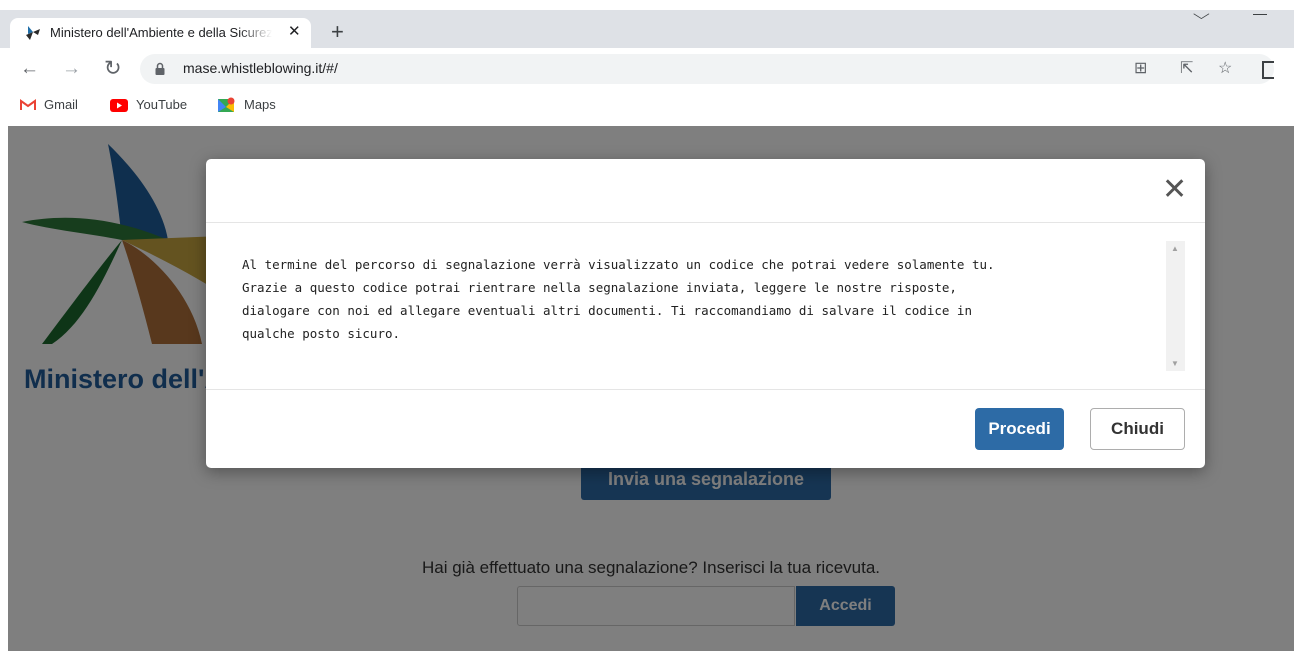 This screenshot has height=651, width=1294. I want to click on translate-icon: ⊞, so click(1140, 69).